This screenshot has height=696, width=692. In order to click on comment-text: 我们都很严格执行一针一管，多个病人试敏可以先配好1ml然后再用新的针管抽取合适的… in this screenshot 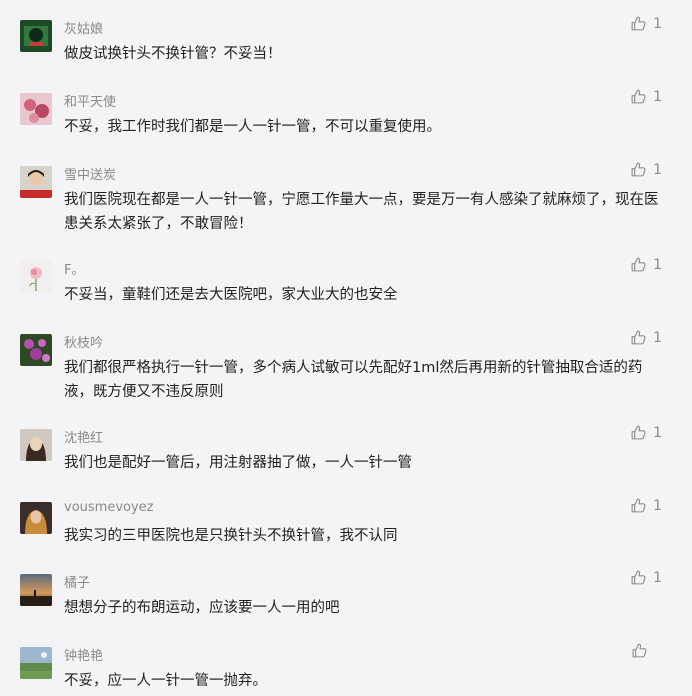, I will do `click(353, 380)`.